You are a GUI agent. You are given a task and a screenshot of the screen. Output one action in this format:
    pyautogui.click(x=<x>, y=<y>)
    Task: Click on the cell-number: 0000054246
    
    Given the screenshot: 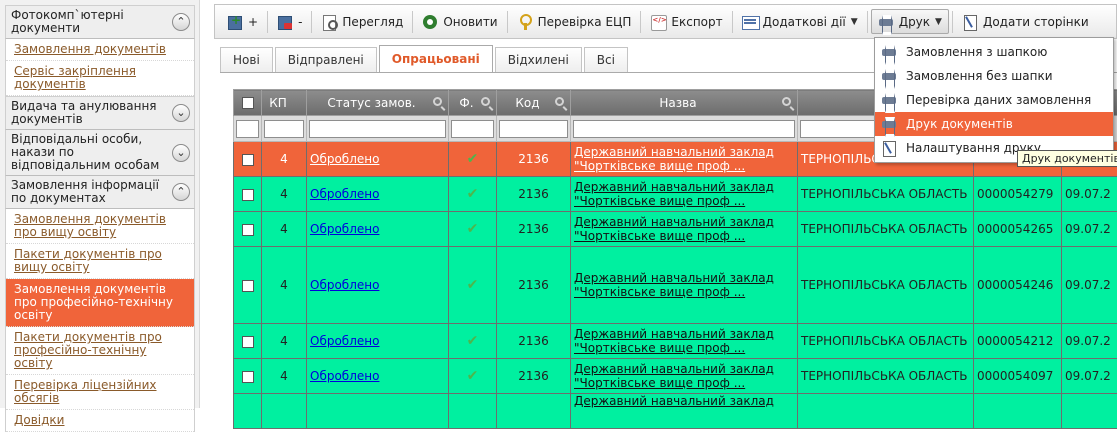 What is the action you would take?
    pyautogui.click(x=1018, y=285)
    